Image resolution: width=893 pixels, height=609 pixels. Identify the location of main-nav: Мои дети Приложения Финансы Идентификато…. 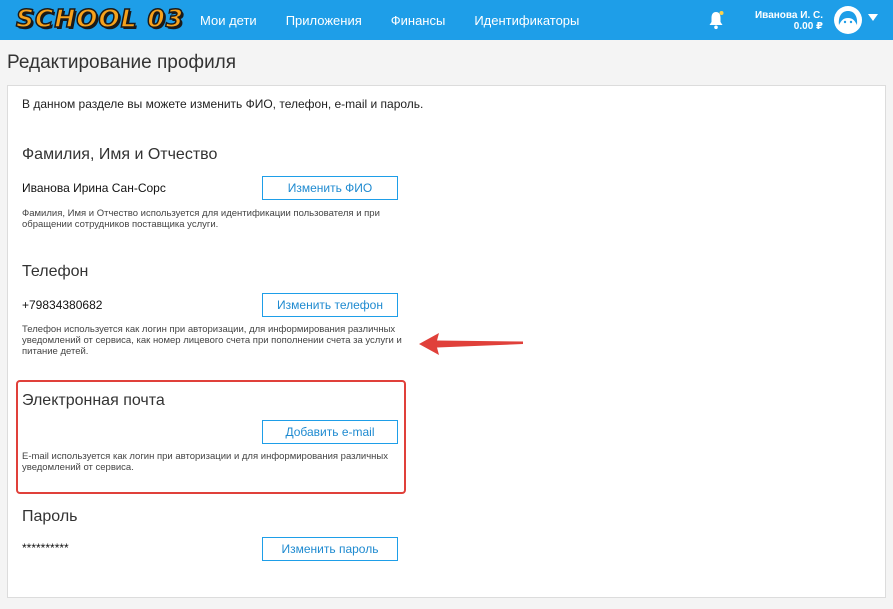
(404, 20).